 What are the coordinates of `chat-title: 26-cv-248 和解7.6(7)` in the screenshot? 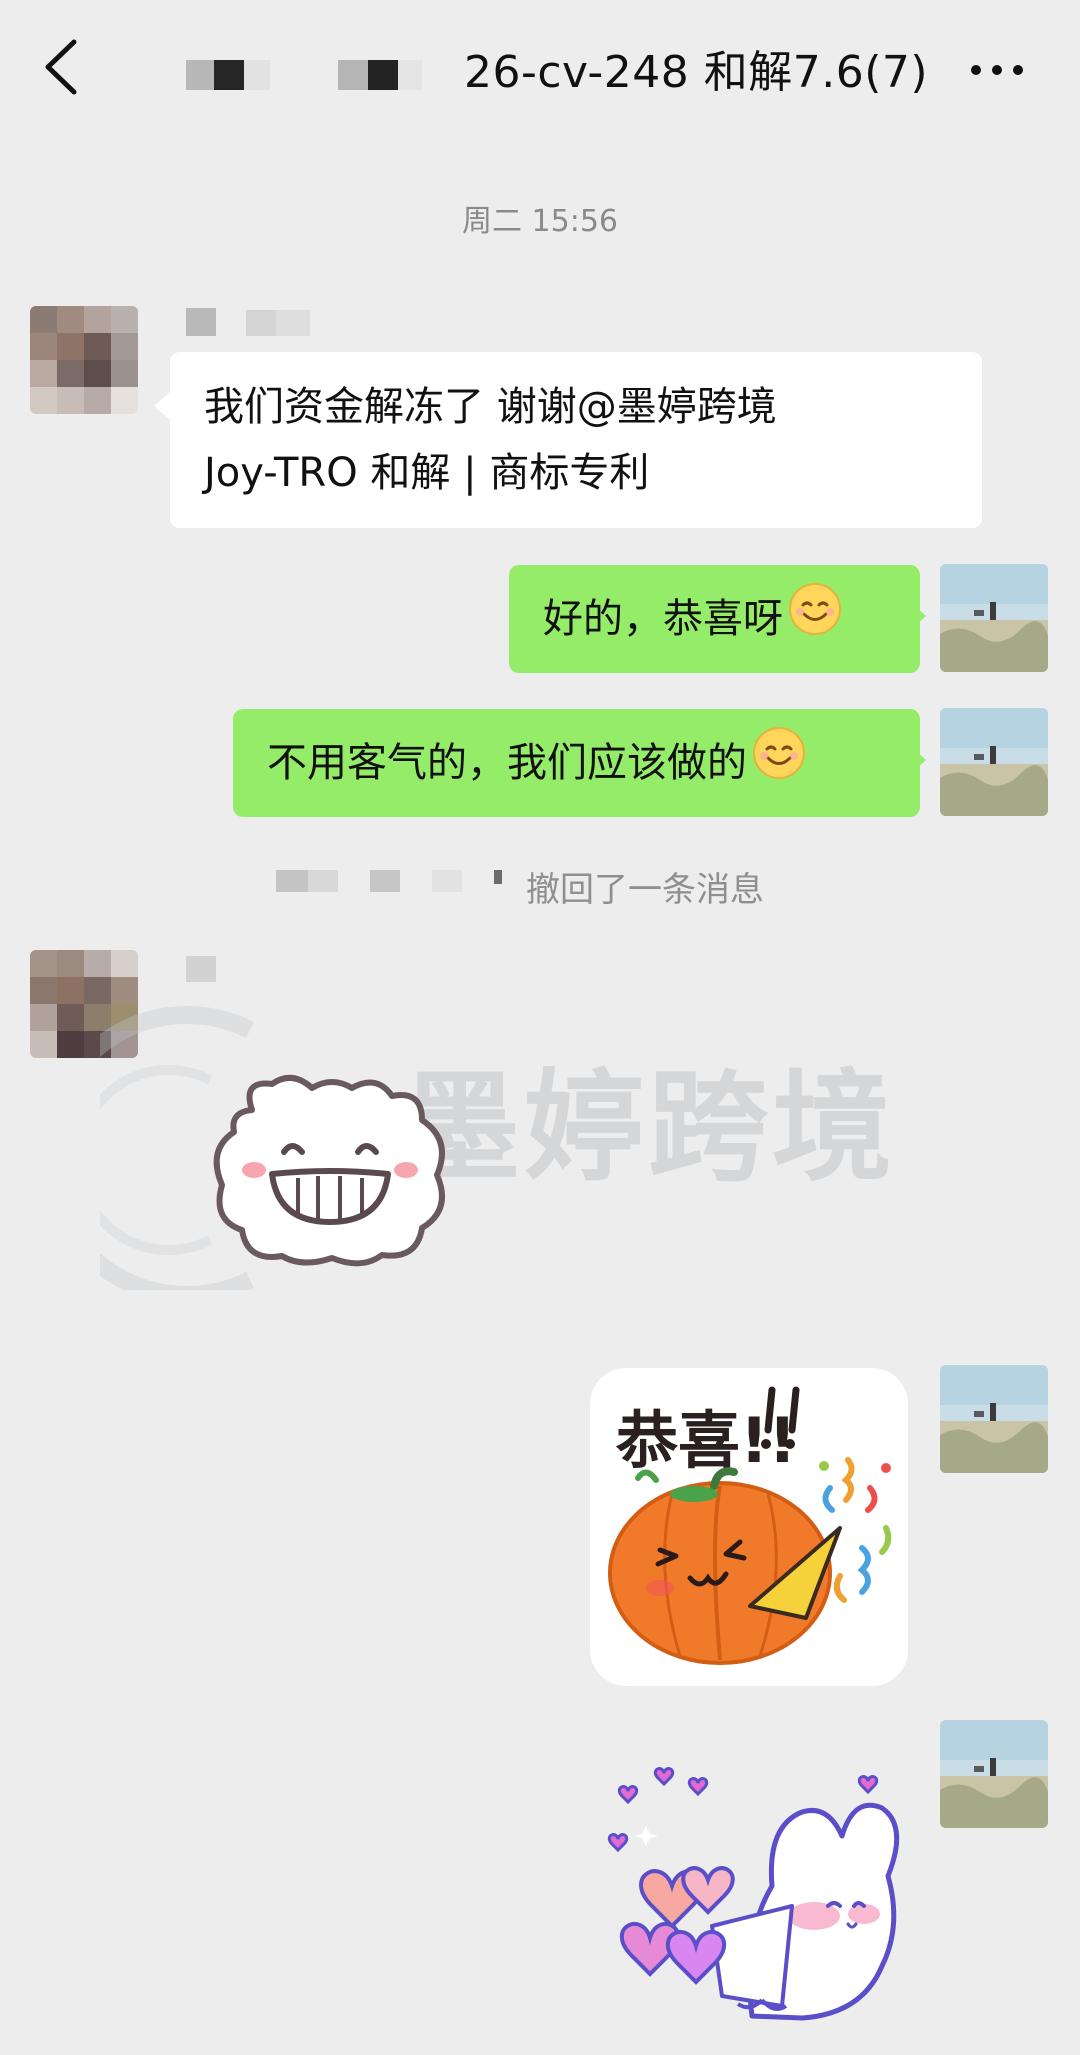 It's located at (696, 72).